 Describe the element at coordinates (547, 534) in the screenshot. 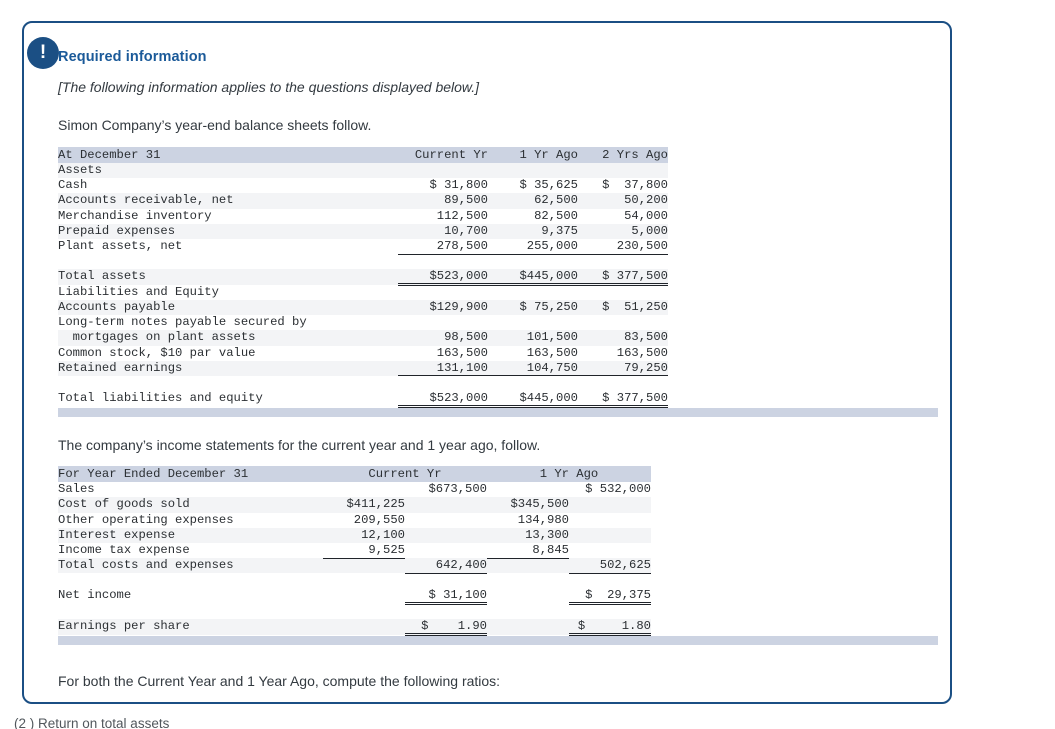

I see `row-value-3: 13,300` at that location.